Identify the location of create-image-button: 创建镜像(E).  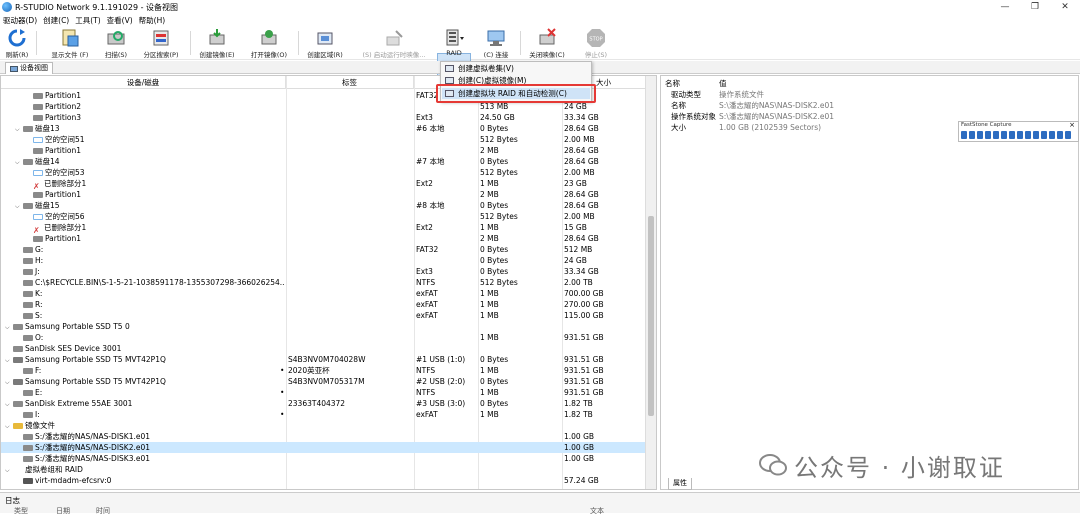
(217, 44).